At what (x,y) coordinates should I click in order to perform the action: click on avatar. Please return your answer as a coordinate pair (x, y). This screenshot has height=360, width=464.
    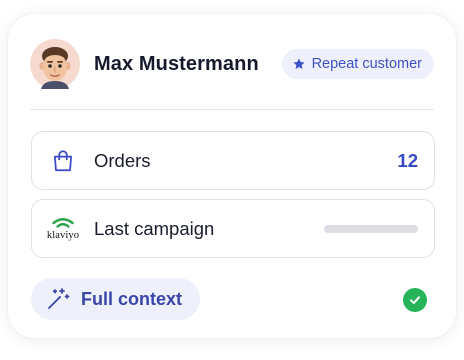
    Looking at the image, I should click on (55, 64).